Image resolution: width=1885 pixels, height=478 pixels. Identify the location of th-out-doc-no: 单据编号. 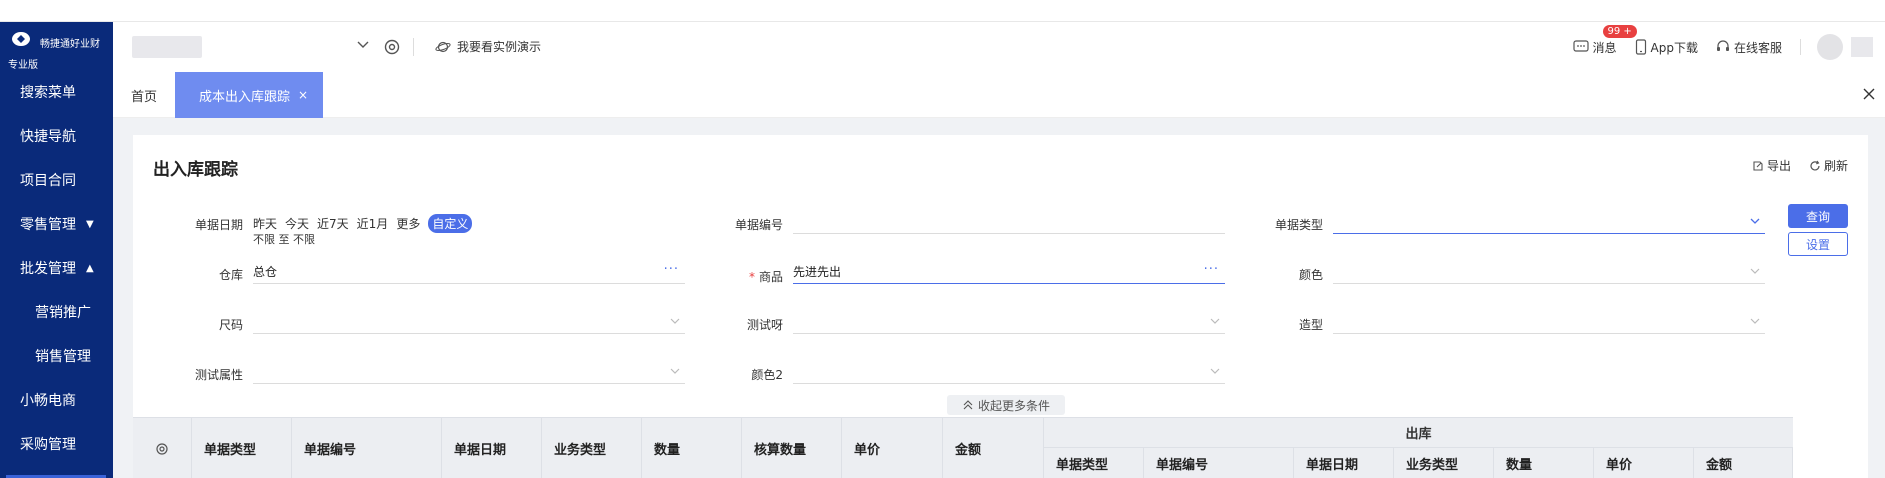
(1219, 463).